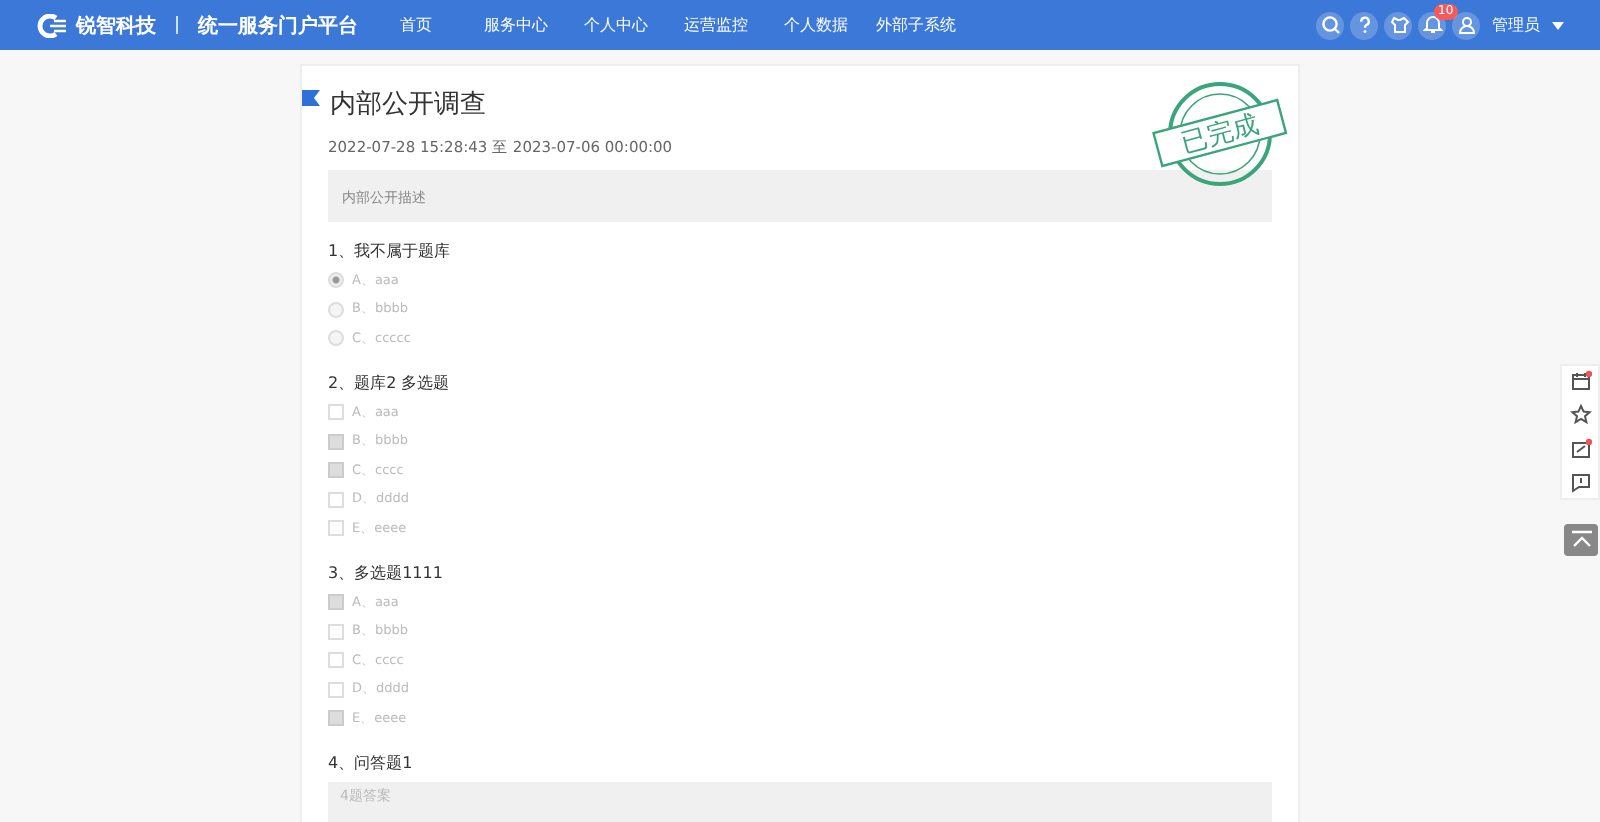 The image size is (1600, 822). Describe the element at coordinates (1580, 381) in the screenshot. I see `calendar-icon` at that location.